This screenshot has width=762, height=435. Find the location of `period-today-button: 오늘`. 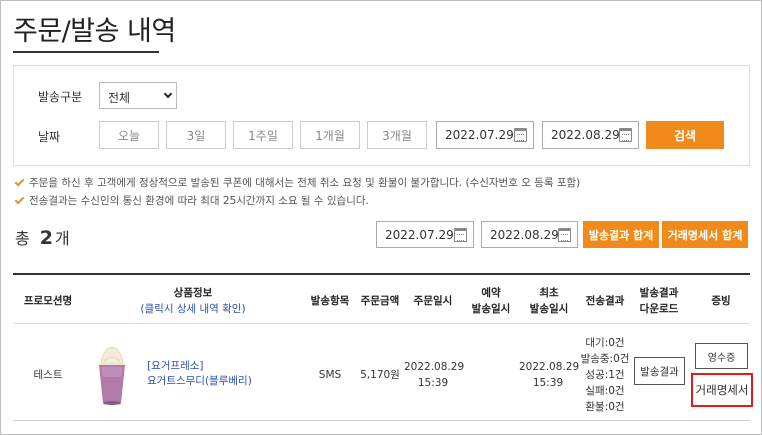

period-today-button: 오늘 is located at coordinates (129, 135).